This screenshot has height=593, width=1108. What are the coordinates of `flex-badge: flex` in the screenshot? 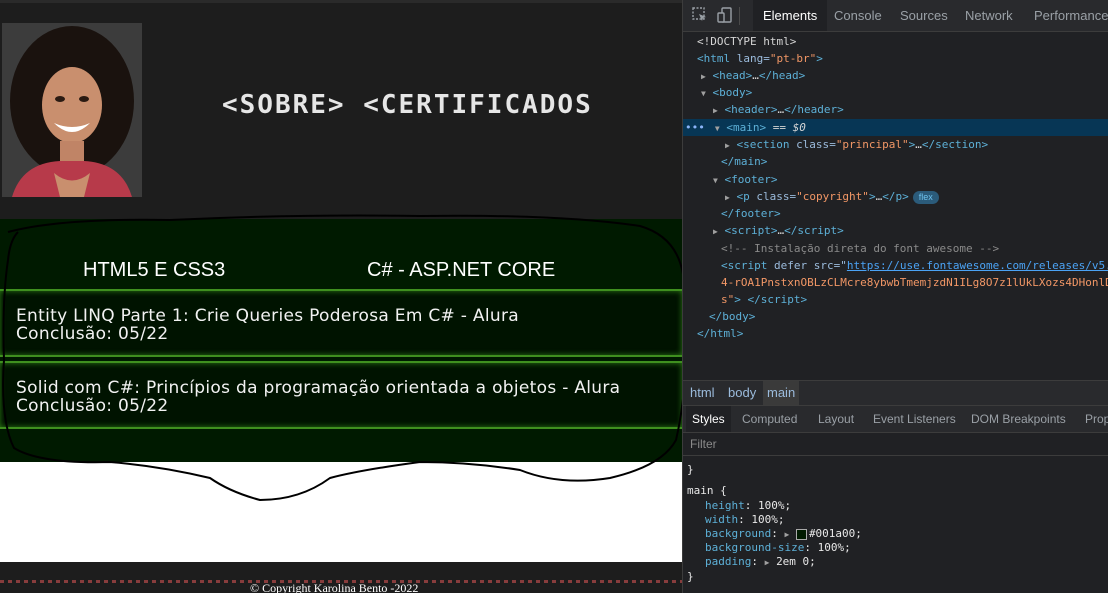 It's located at (925, 197).